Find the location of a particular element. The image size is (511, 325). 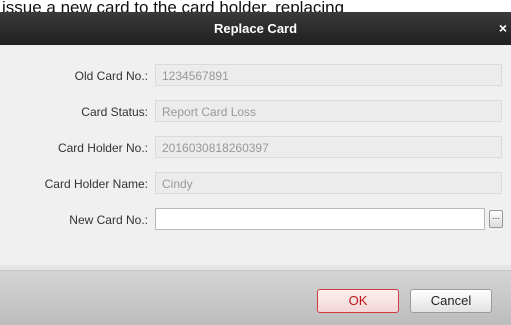

dialog-titlebar: Replace Card × is located at coordinates (255, 28).